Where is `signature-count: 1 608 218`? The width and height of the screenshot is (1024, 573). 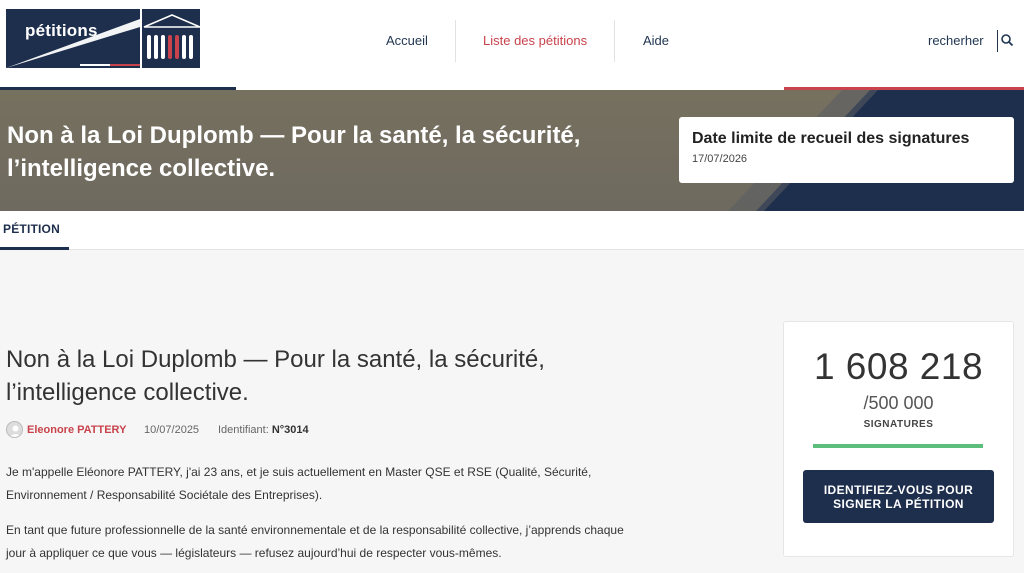
signature-count: 1 608 218 is located at coordinates (898, 366).